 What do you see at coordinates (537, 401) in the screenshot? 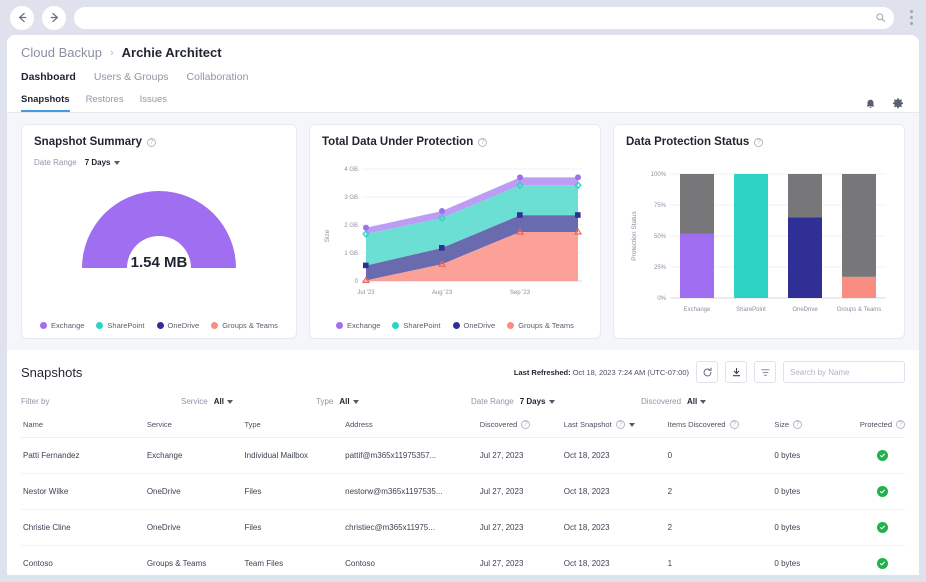
I see `filter-date-range-dropdown: 7 Days` at bounding box center [537, 401].